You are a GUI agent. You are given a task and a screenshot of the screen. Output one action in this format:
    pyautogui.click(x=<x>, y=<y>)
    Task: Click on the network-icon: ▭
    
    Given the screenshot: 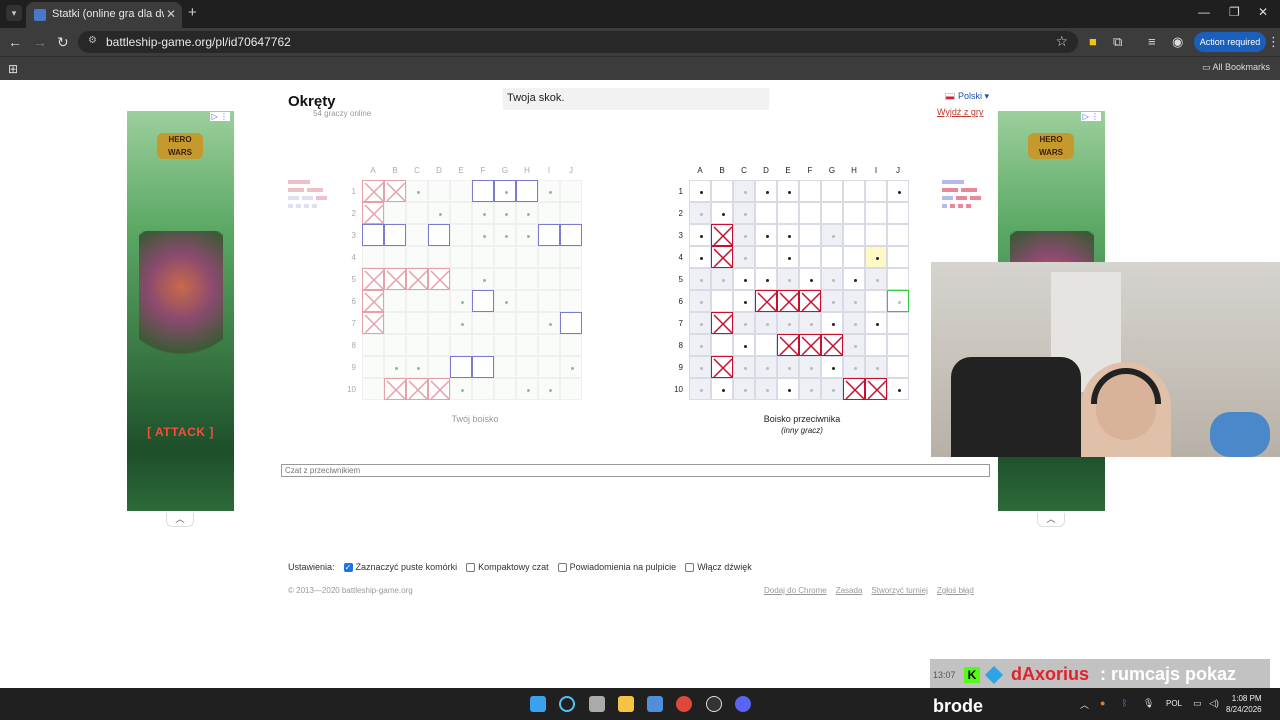 What is the action you would take?
    pyautogui.click(x=1197, y=703)
    